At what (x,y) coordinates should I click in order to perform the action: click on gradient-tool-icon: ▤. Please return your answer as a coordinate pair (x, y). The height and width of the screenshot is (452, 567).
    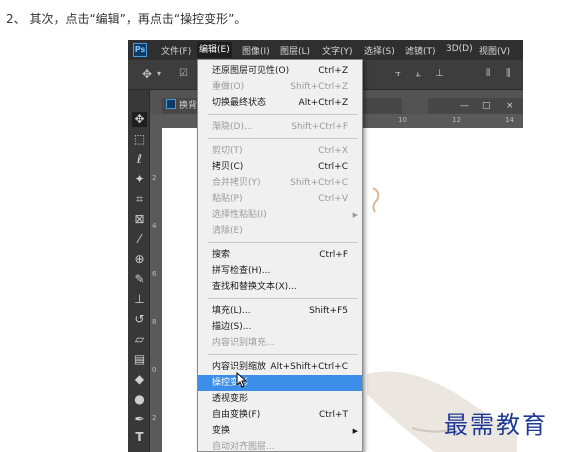
    Looking at the image, I should click on (139, 359).